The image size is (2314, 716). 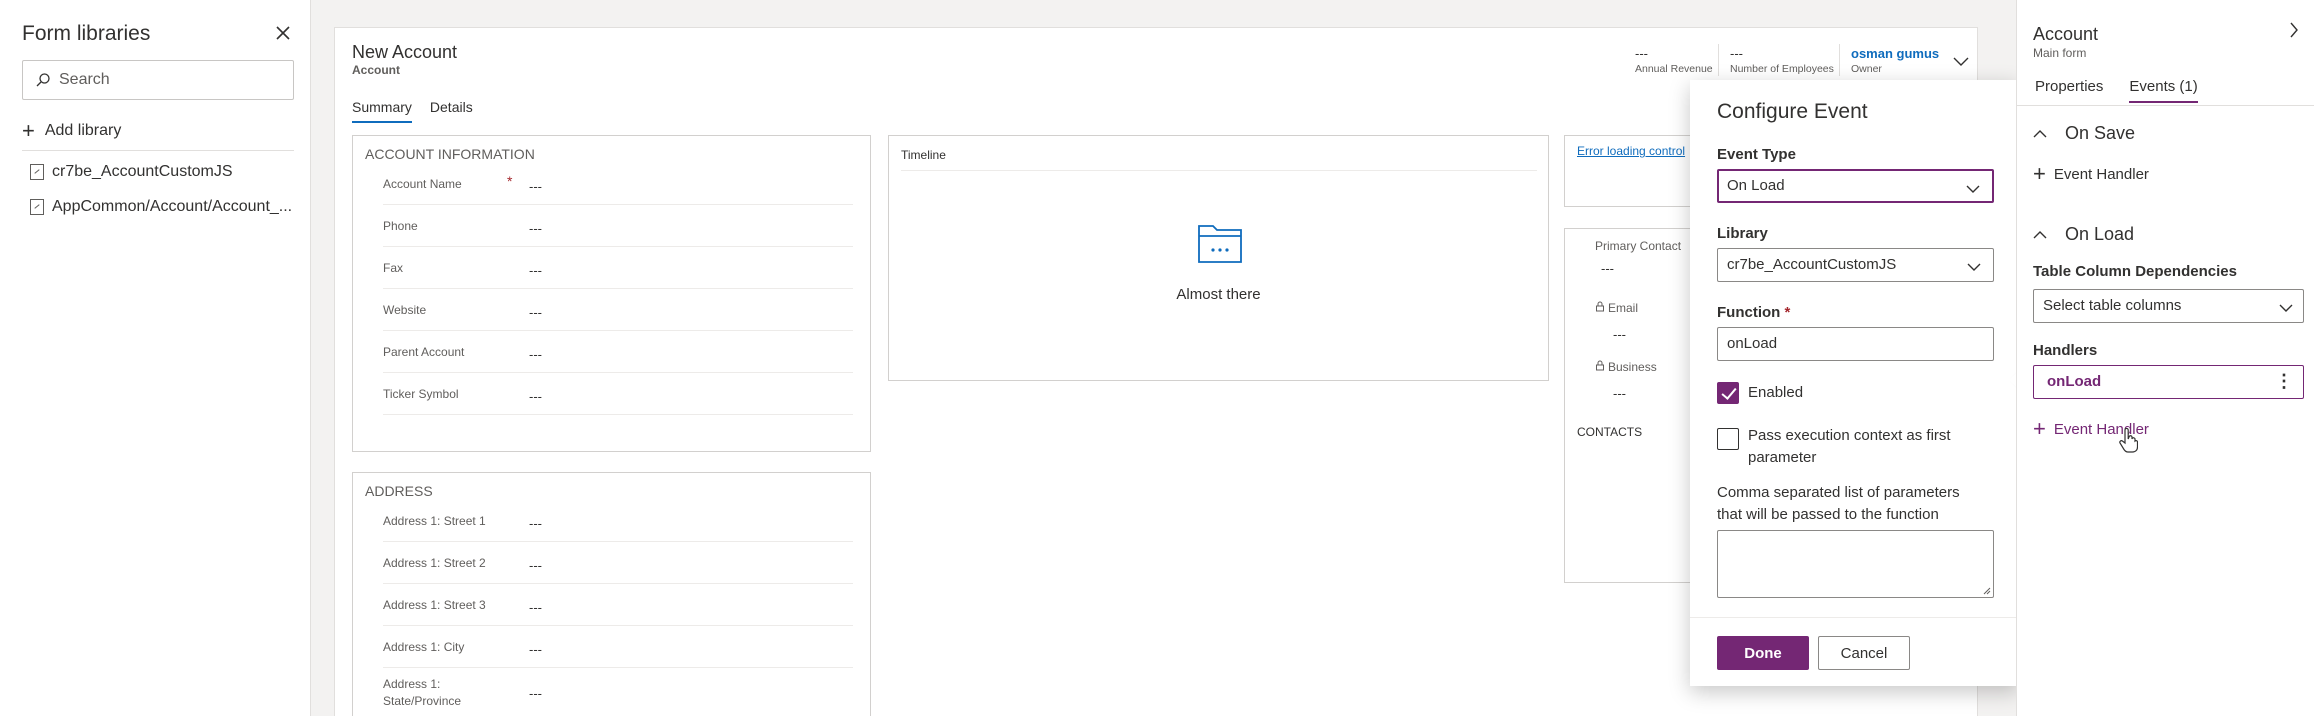 I want to click on field-row: Account Name * ---, so click(x=618, y=184).